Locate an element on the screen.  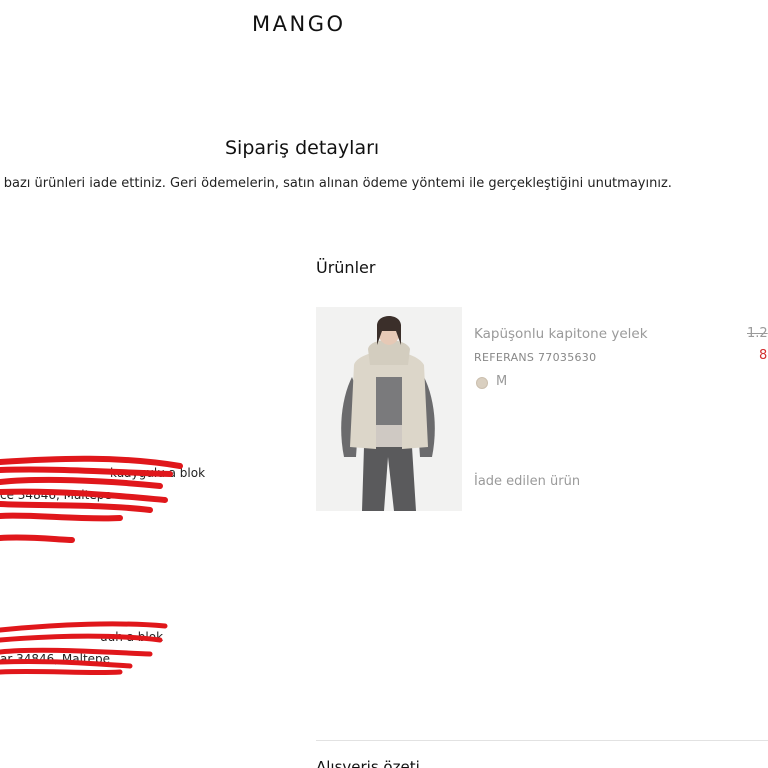
product-image is located at coordinates (389, 409).